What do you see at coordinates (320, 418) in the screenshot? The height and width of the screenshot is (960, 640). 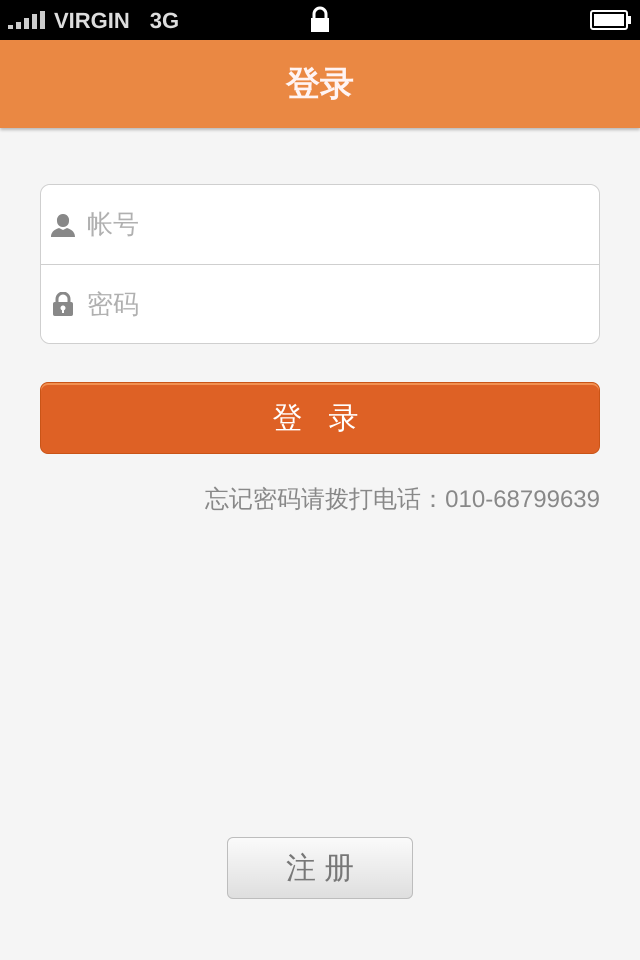 I see `login-button: 登 录` at bounding box center [320, 418].